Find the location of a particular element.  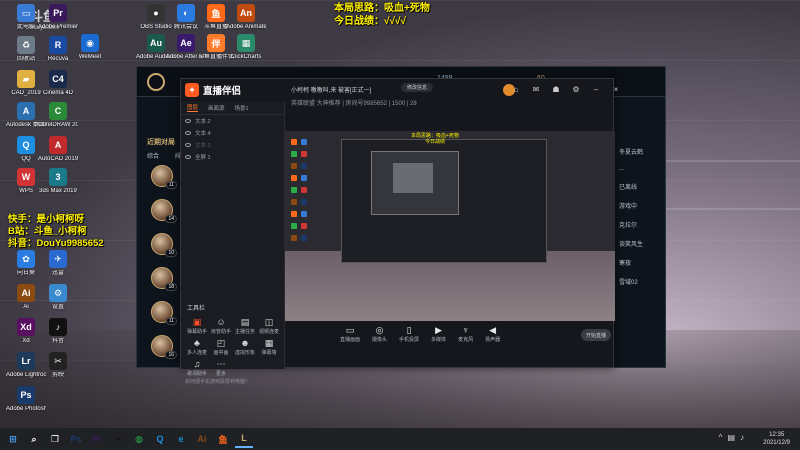

layer-item: 文本 4 is located at coordinates (232, 133).